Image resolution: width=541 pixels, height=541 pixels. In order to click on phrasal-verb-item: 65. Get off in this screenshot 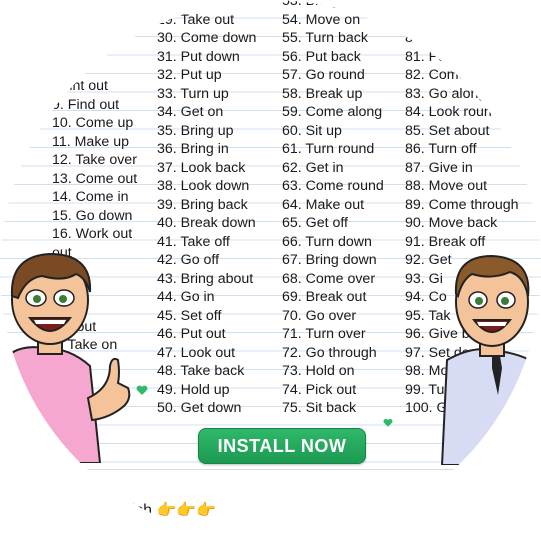, I will do `click(315, 223)`.